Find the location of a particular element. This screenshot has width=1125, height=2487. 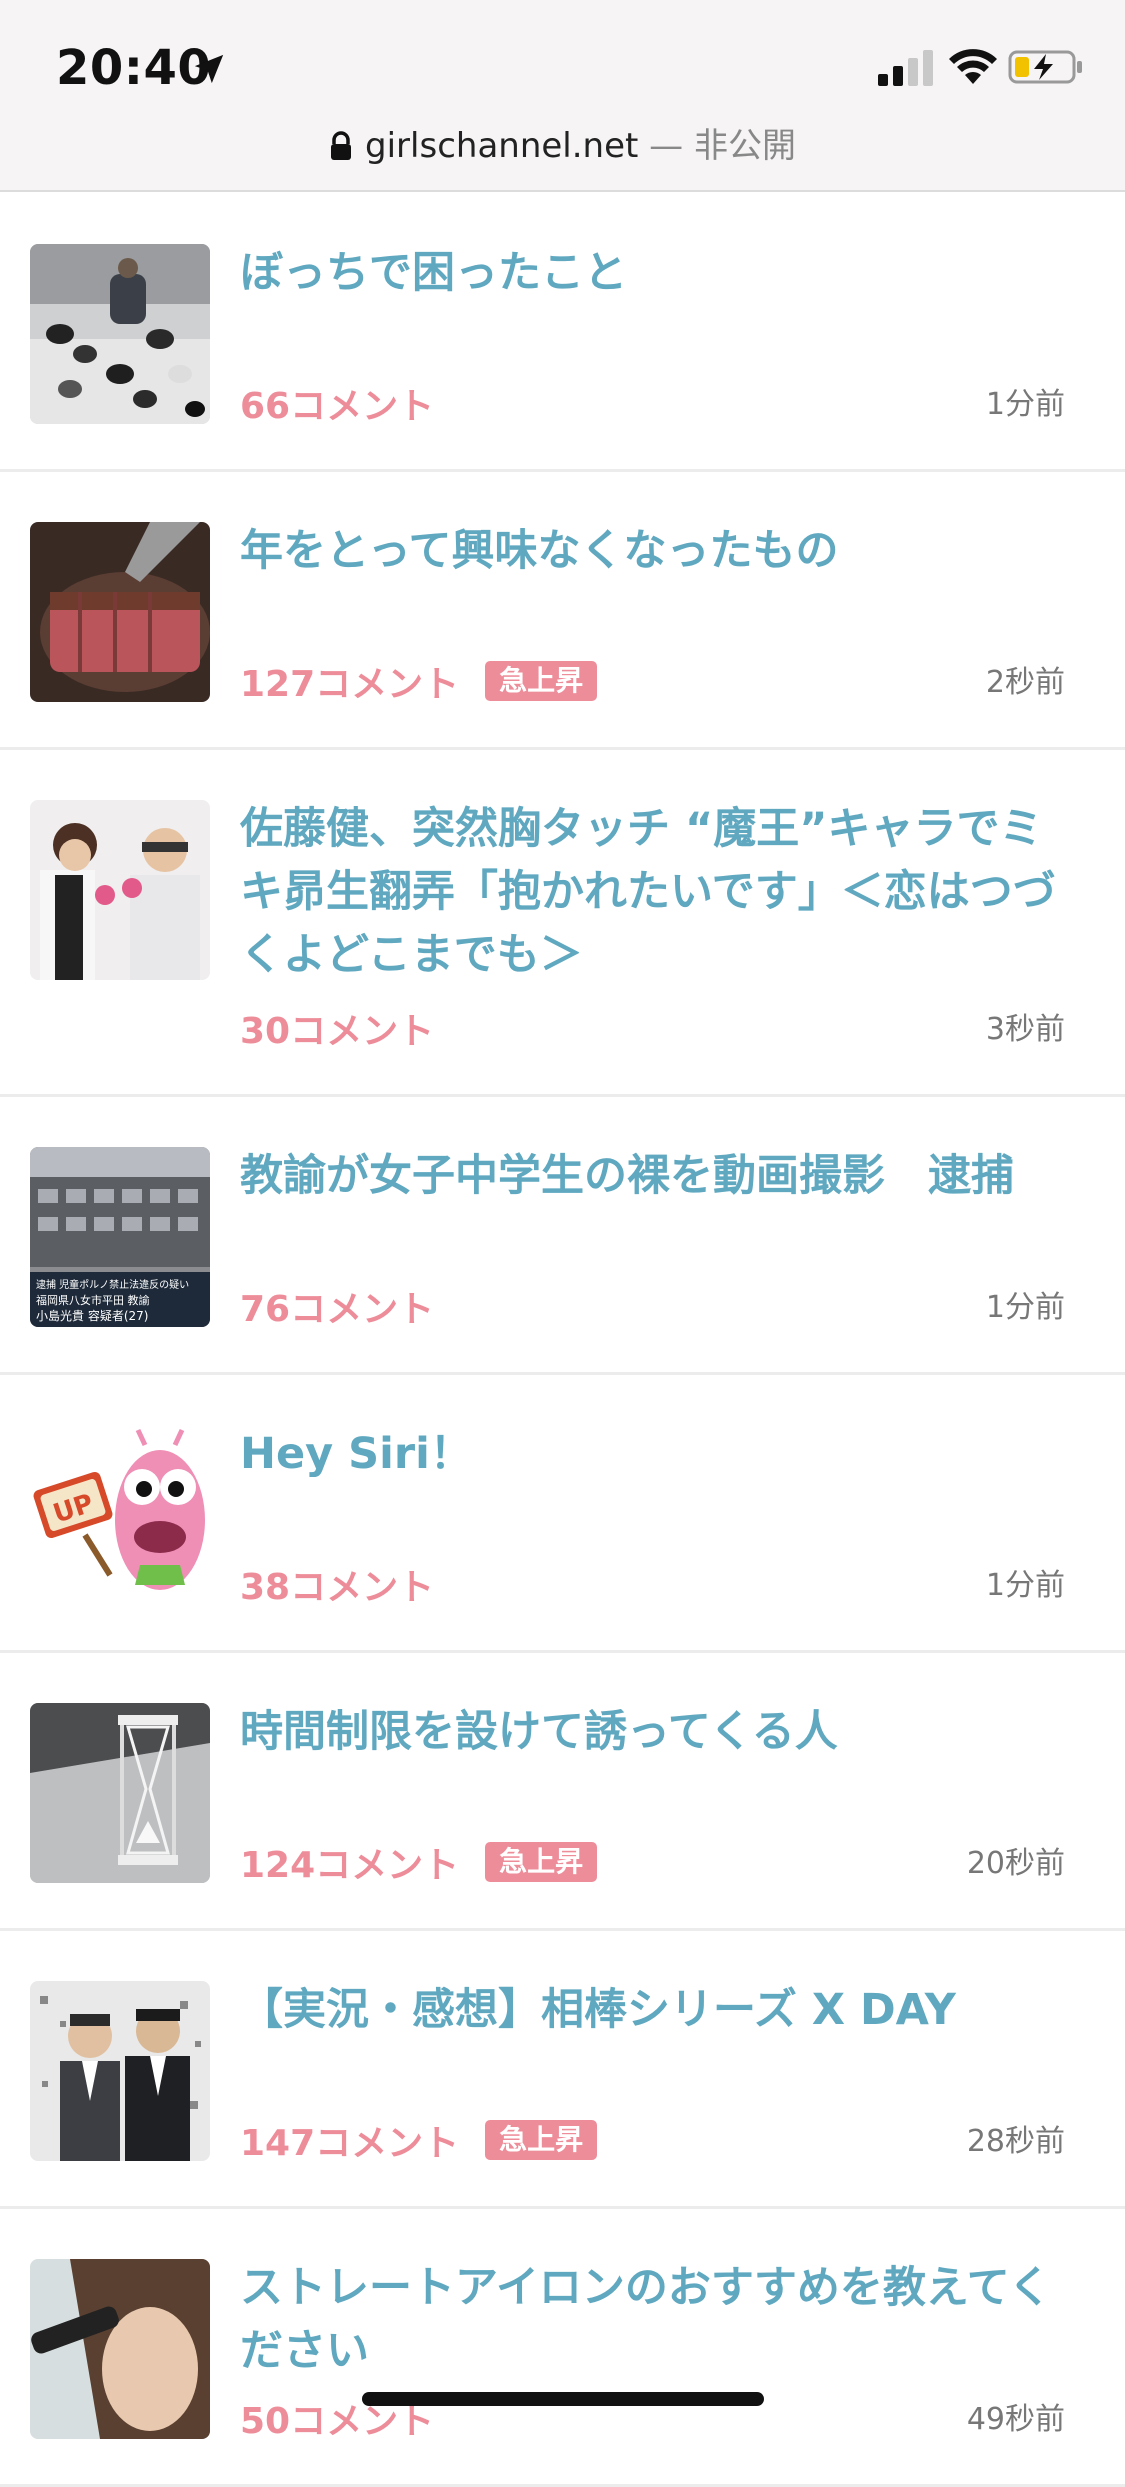

url-domain: girlschannel.net is located at coordinates (502, 146).